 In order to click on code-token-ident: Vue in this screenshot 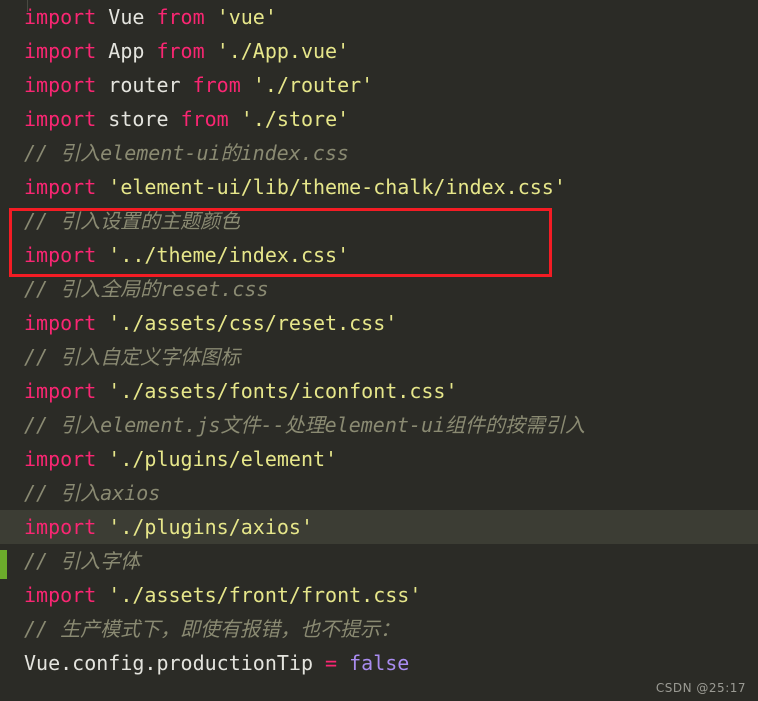, I will do `click(126, 17)`.